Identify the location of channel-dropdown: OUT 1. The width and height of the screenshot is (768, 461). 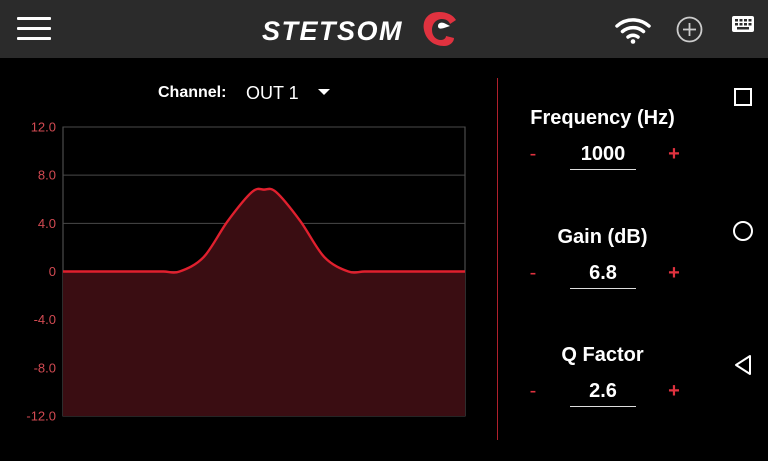
(290, 93).